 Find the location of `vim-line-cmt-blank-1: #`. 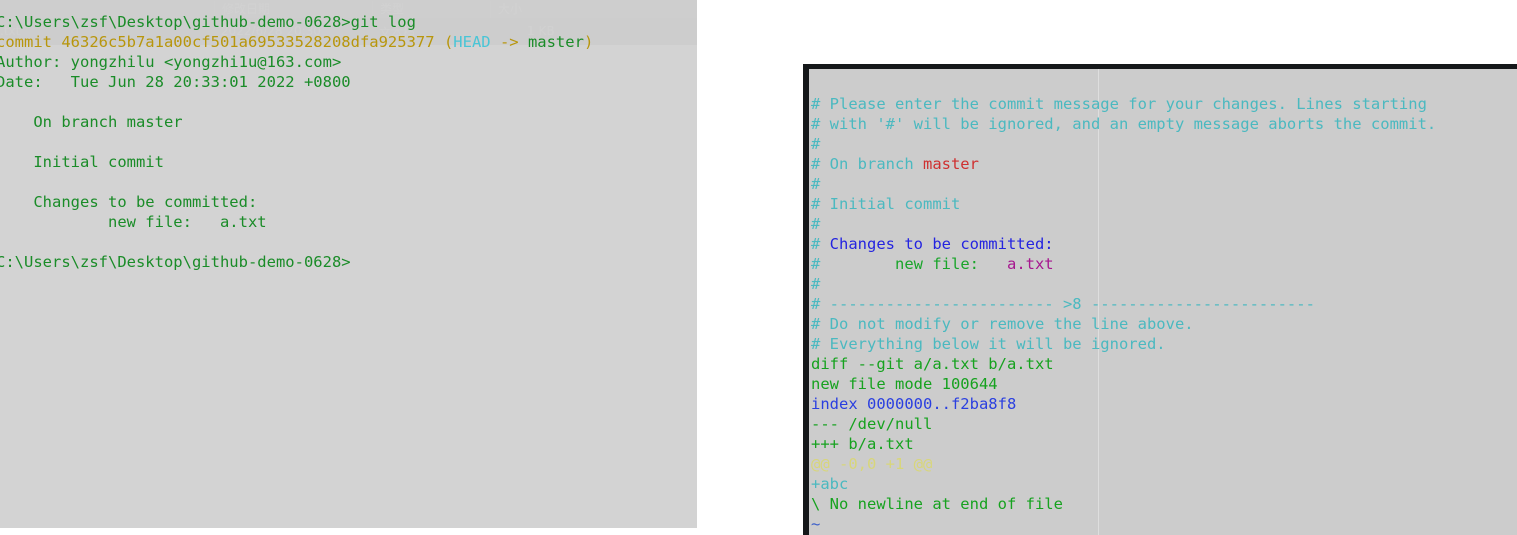

vim-line-cmt-blank-1: # is located at coordinates (1164, 144).